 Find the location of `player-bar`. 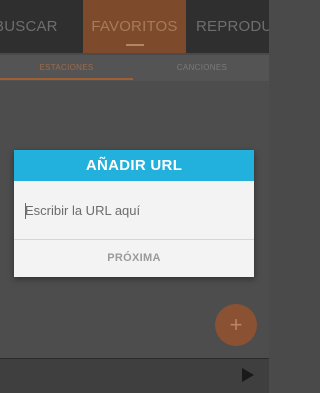

player-bar is located at coordinates (134, 375).